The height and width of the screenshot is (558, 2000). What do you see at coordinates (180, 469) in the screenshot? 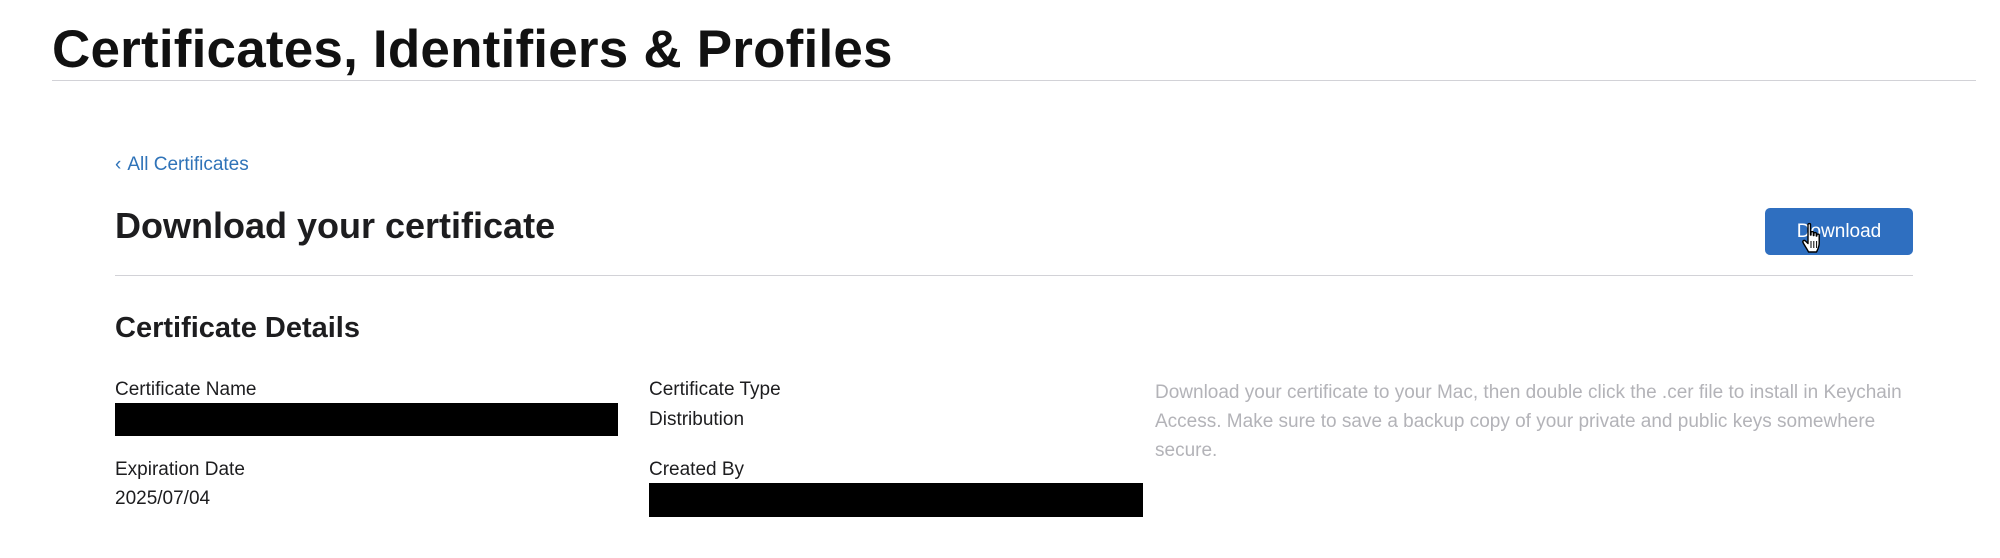
I see `expiration-date-label: Expiration Date` at bounding box center [180, 469].